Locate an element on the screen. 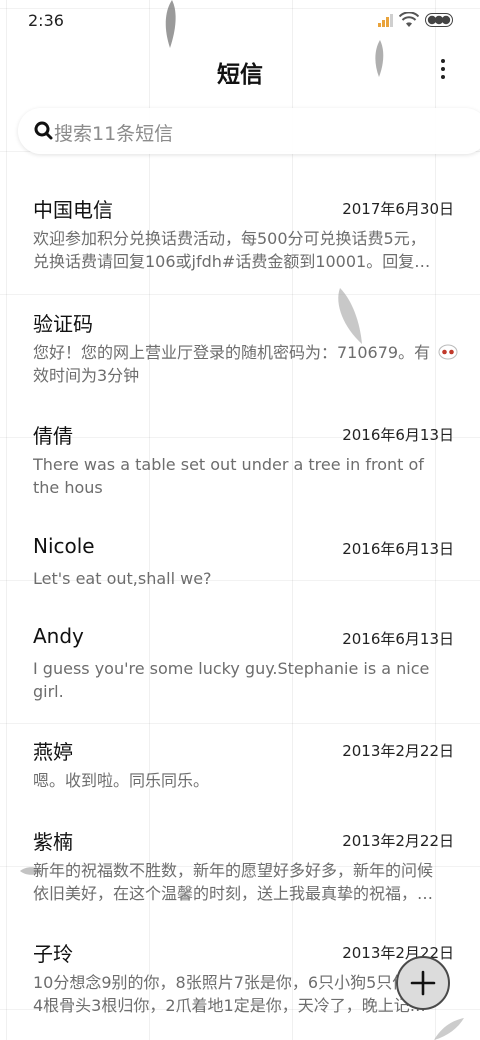 Image resolution: width=480 pixels, height=1040 pixels. message-sender: 燕婷 is located at coordinates (53, 752).